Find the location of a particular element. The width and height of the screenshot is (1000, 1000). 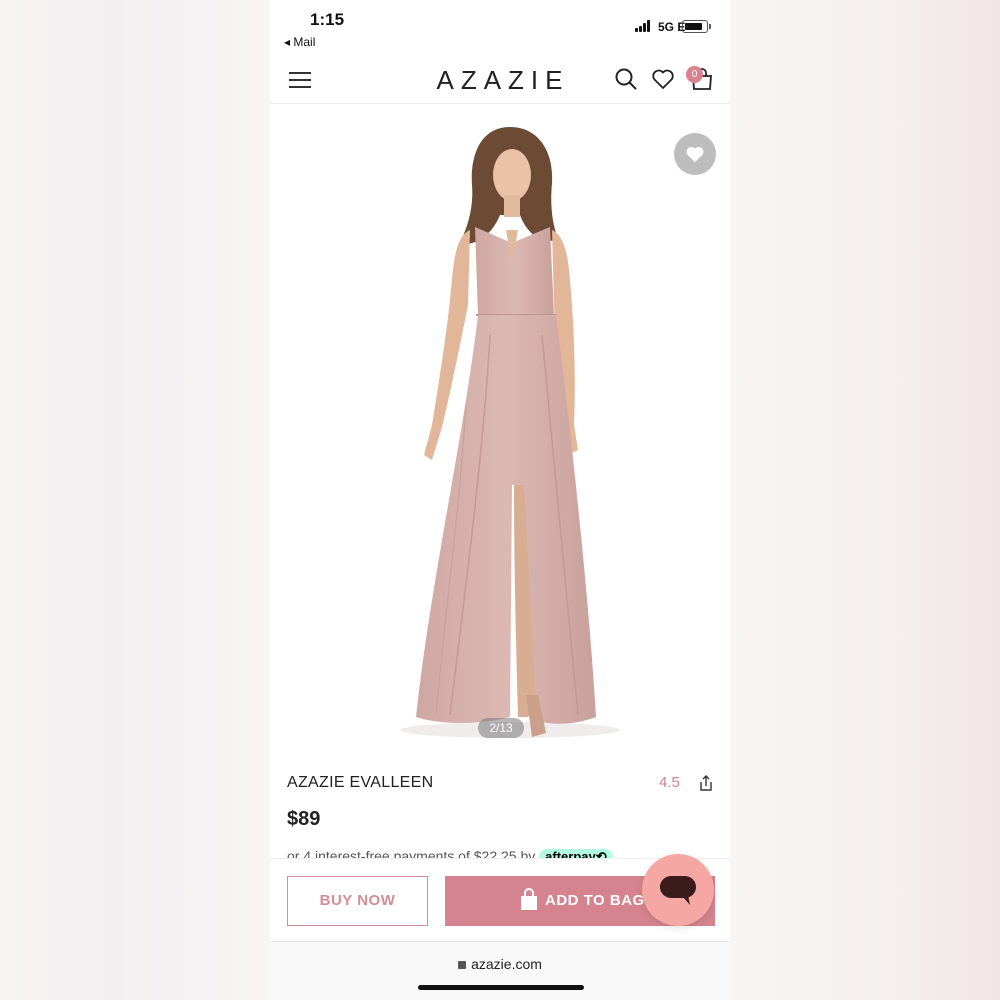

site-header: AZAZIE 0 is located at coordinates (500, 80).